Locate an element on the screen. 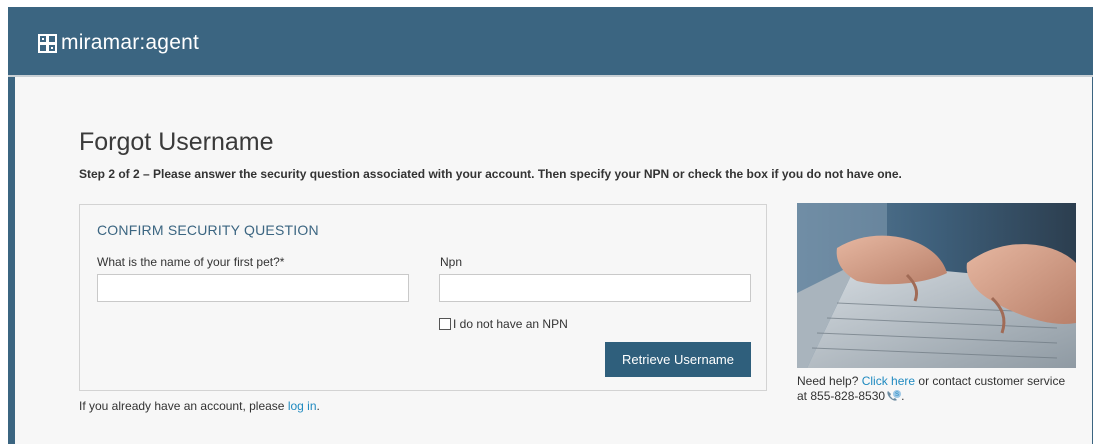  npn-input is located at coordinates (595, 288).